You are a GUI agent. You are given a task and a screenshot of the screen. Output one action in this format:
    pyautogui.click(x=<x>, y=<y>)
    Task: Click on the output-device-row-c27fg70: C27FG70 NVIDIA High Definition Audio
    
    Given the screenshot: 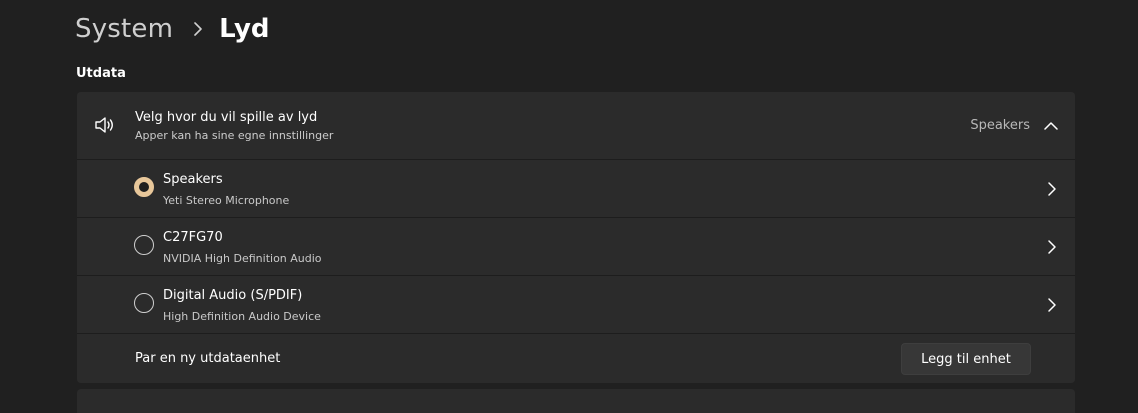 What is the action you would take?
    pyautogui.click(x=576, y=246)
    